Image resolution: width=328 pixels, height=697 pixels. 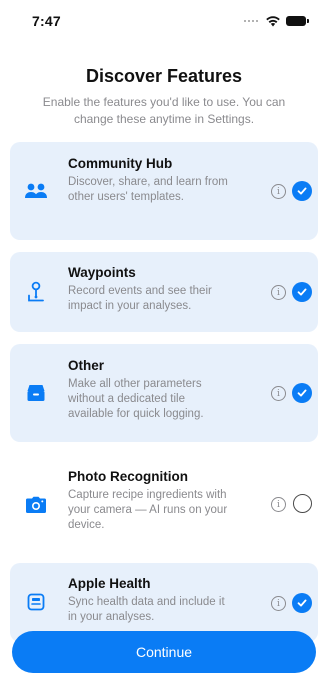 What do you see at coordinates (128, 476) in the screenshot?
I see `feature-title: Photo Recognition` at bounding box center [128, 476].